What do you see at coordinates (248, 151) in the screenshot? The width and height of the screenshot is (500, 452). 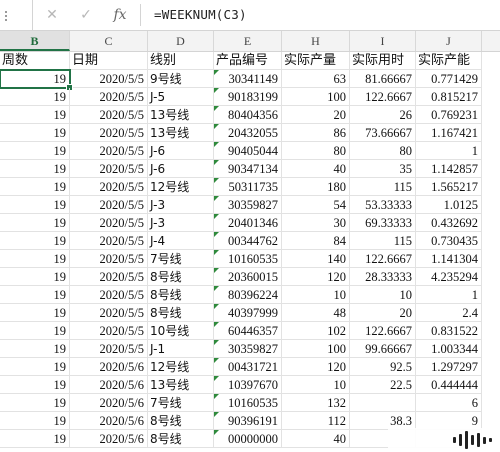 I see `table-cell: 90405044` at bounding box center [248, 151].